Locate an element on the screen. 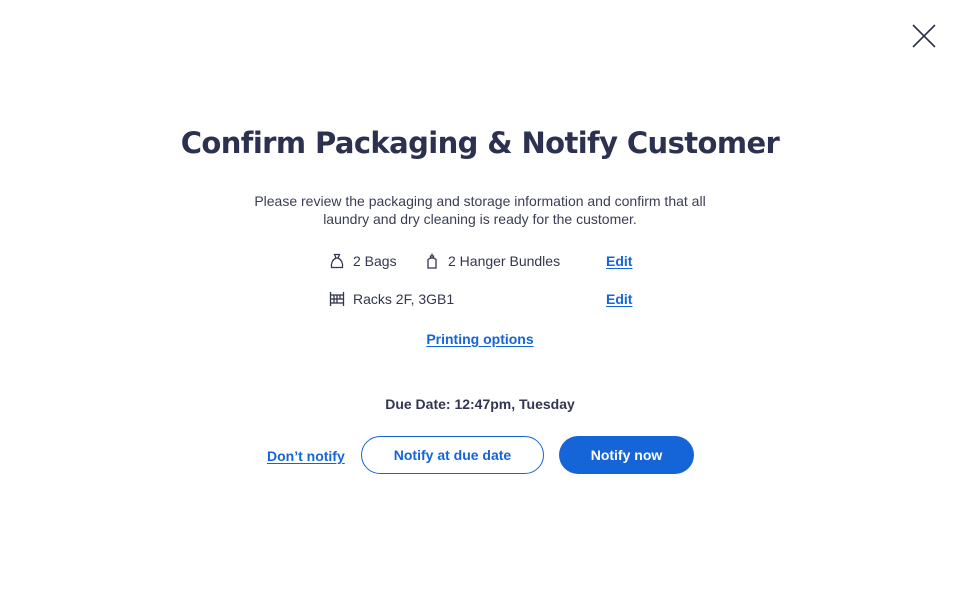 The image size is (960, 600). notify-now-label: Notify now is located at coordinates (626, 455).